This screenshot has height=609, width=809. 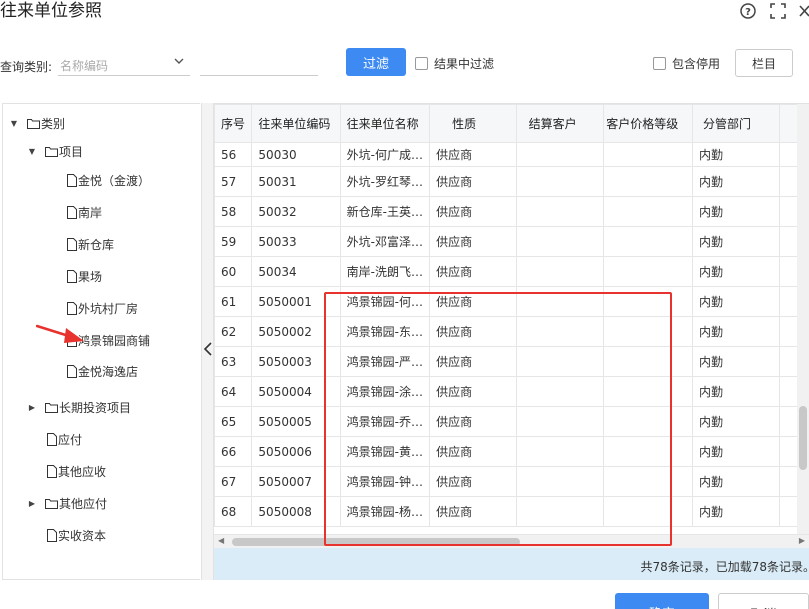 What do you see at coordinates (778, 11) in the screenshot?
I see `maximize-icon` at bounding box center [778, 11].